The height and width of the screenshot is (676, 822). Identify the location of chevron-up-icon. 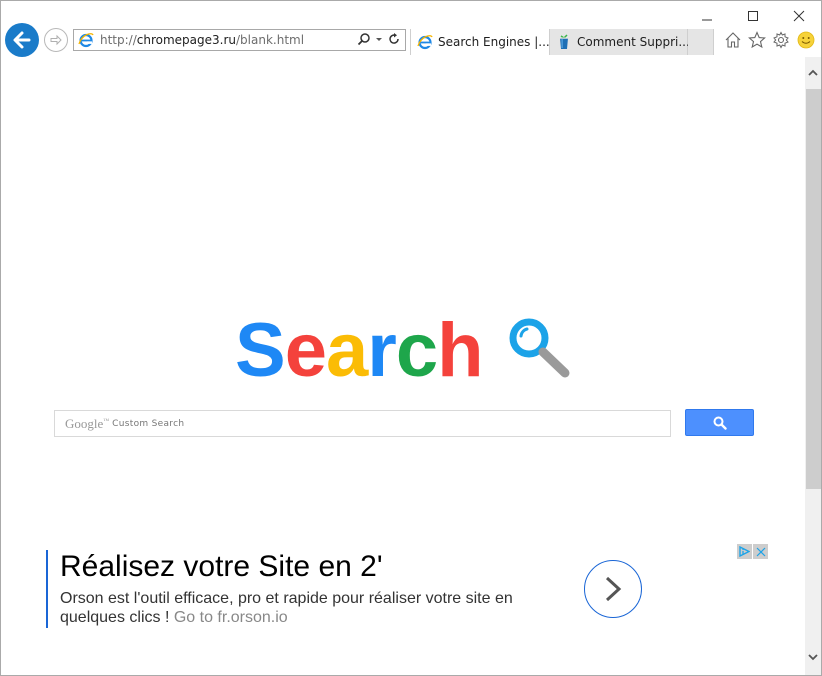
(813, 72).